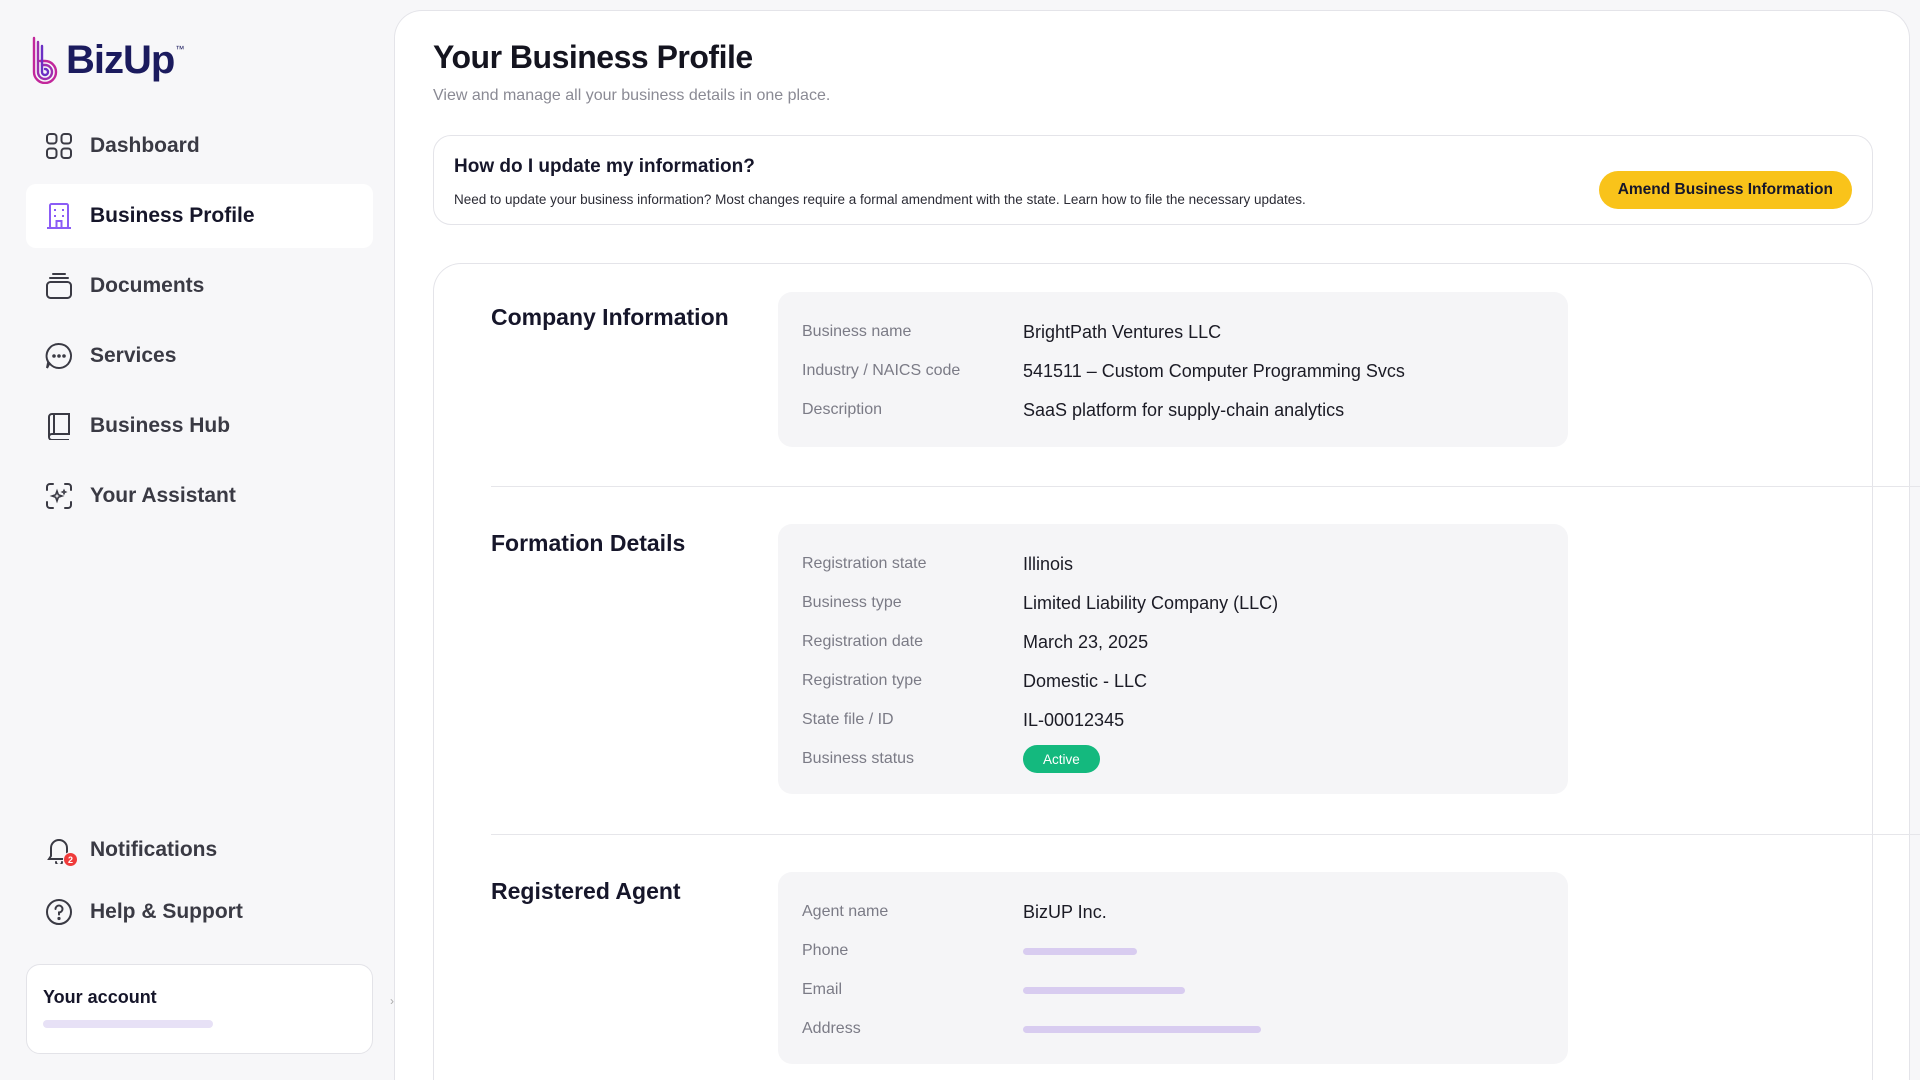  I want to click on nav-item-business-profile: Business Profile, so click(199, 216).